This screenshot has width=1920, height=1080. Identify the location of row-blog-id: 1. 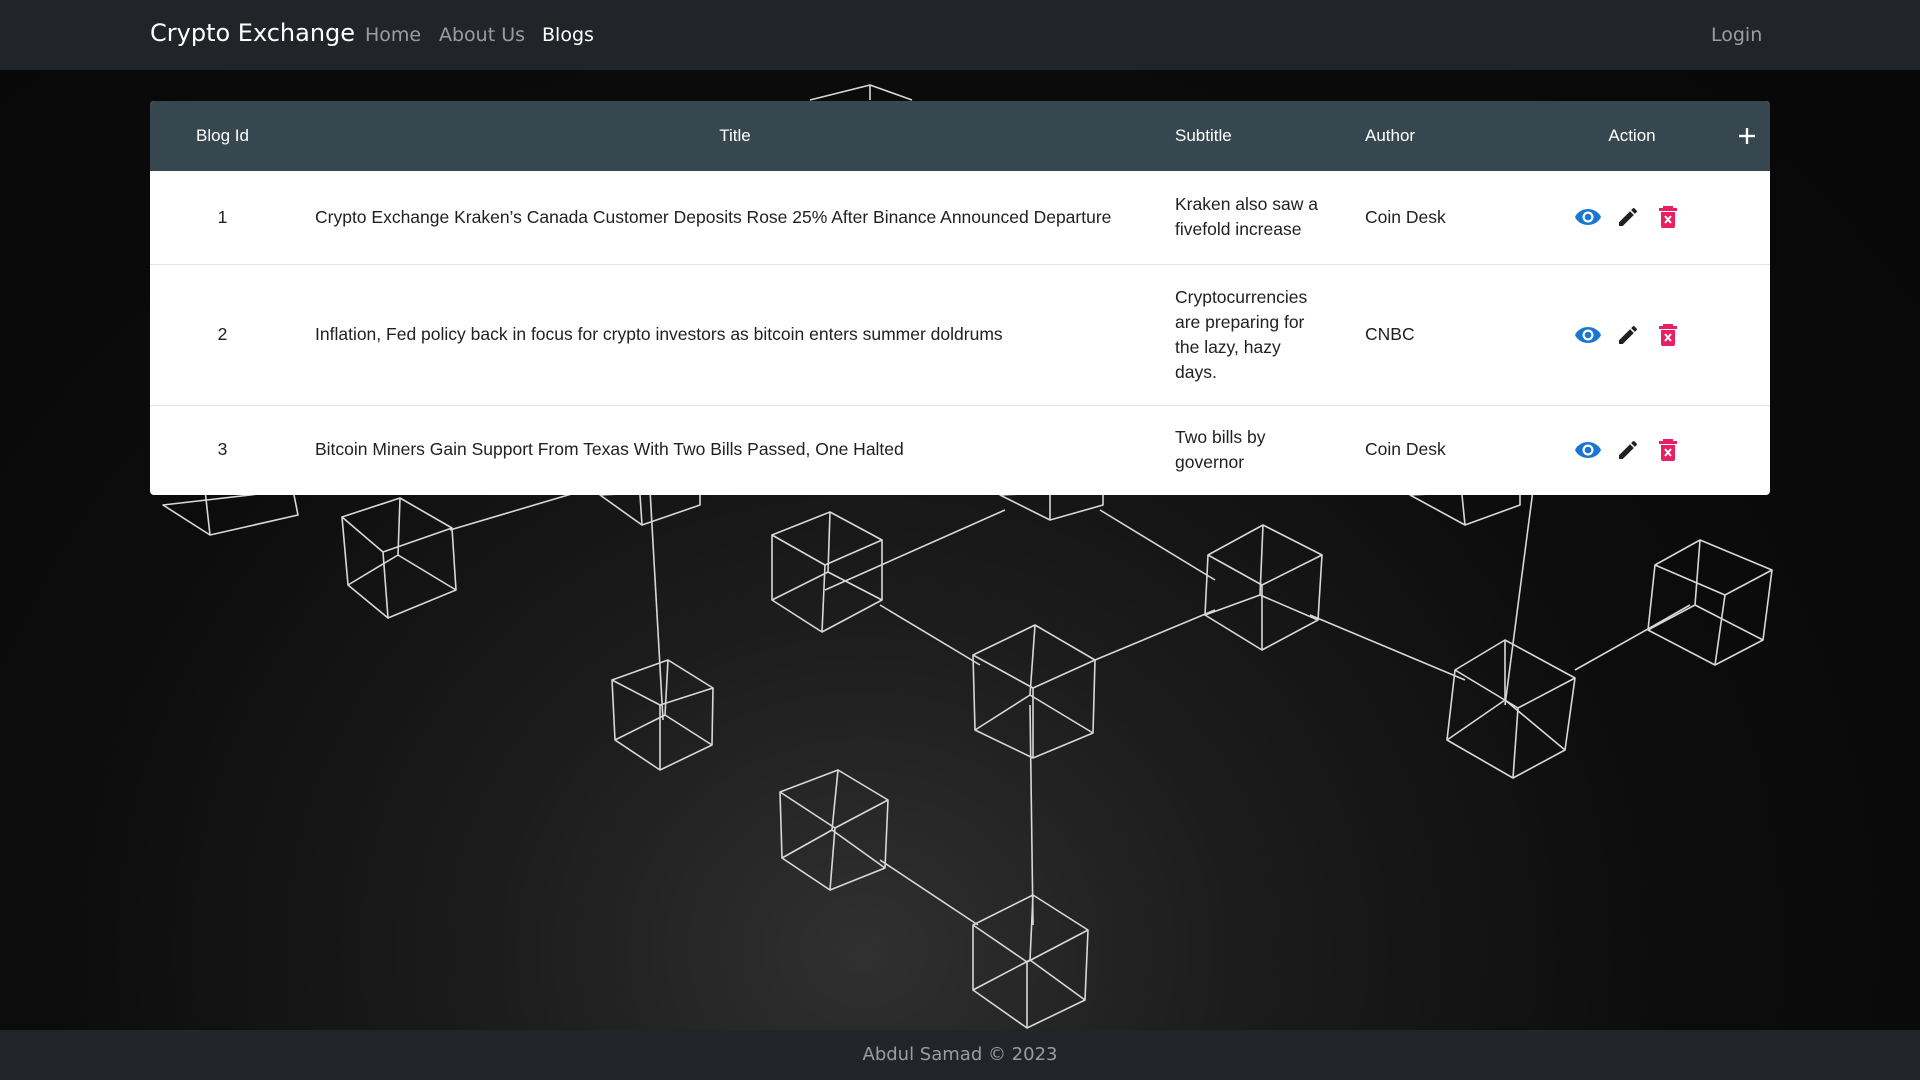
(222, 216).